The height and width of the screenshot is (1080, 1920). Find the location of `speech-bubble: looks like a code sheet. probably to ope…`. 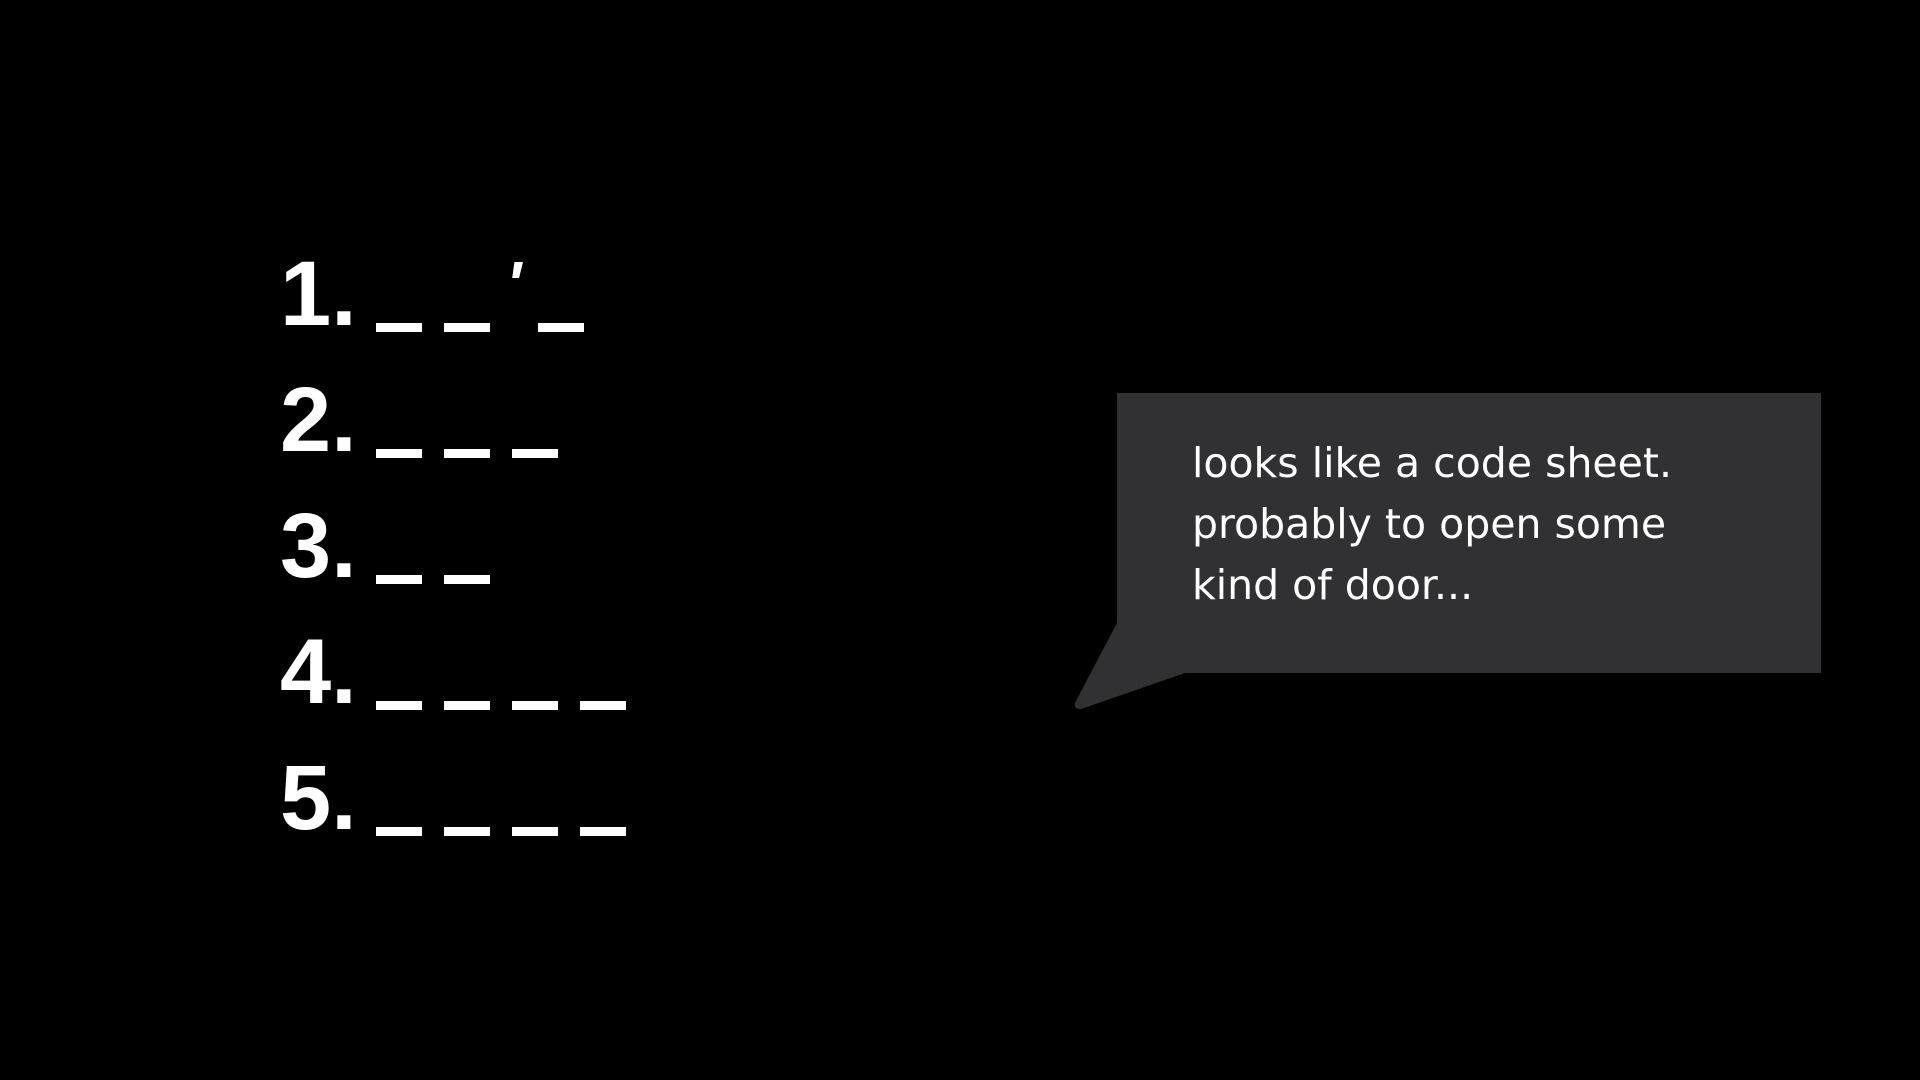

speech-bubble: looks like a code sheet. probably to ope… is located at coordinates (1446, 551).